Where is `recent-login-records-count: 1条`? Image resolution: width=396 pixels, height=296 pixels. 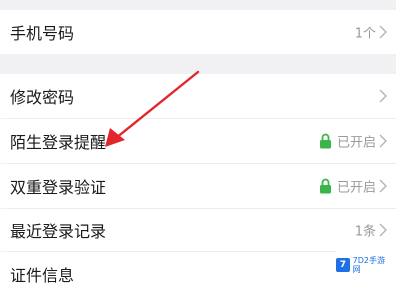 recent-login-records-count: 1条 is located at coordinates (365, 232).